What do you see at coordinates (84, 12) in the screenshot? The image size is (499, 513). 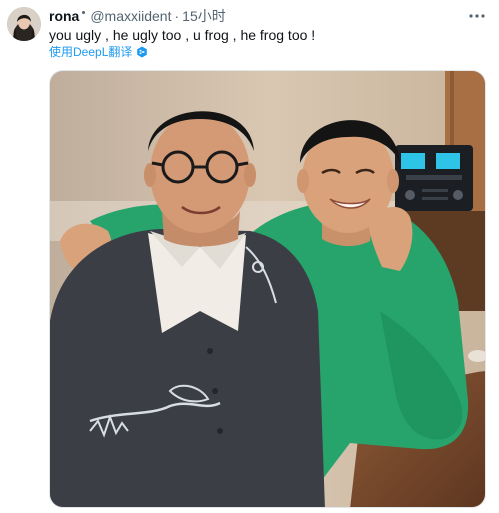 I see `verified-dot-icon` at bounding box center [84, 12].